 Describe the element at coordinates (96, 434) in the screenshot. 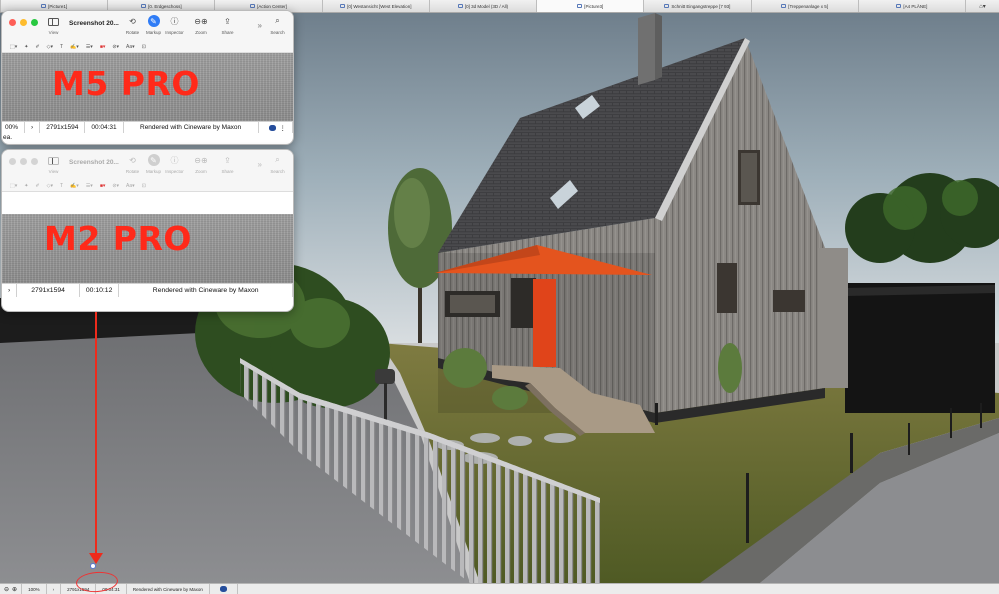

I see `annotation-arrow-line` at that location.